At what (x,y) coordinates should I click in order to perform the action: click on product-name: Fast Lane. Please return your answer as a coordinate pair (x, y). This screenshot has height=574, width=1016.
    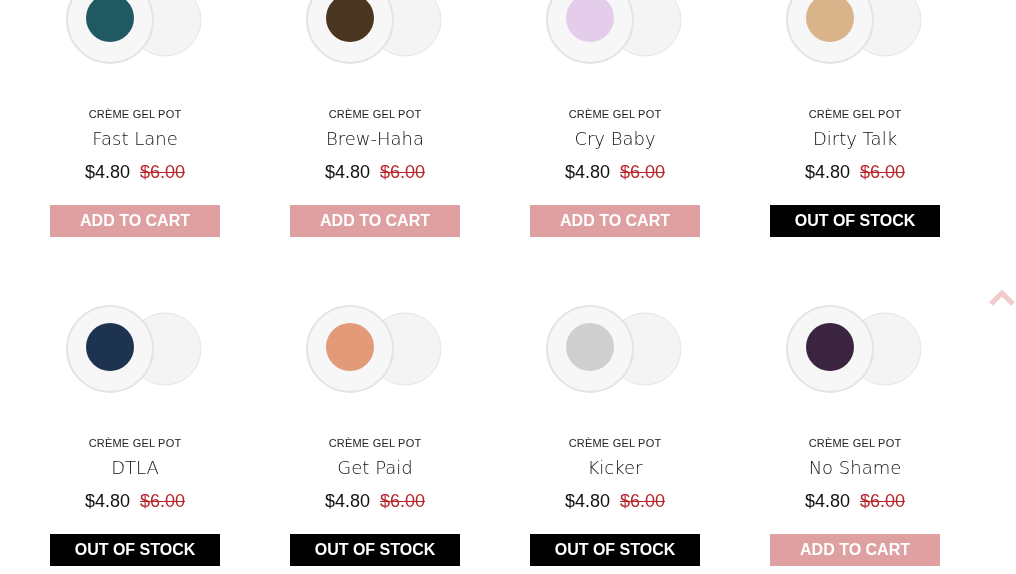
    Looking at the image, I should click on (135, 139).